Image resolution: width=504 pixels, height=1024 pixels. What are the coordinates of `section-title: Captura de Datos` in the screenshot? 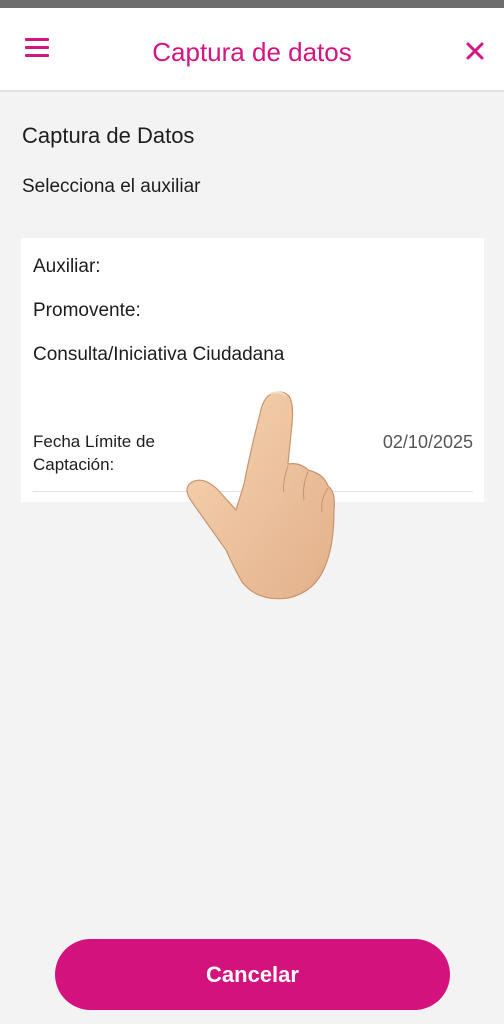 It's located at (108, 135).